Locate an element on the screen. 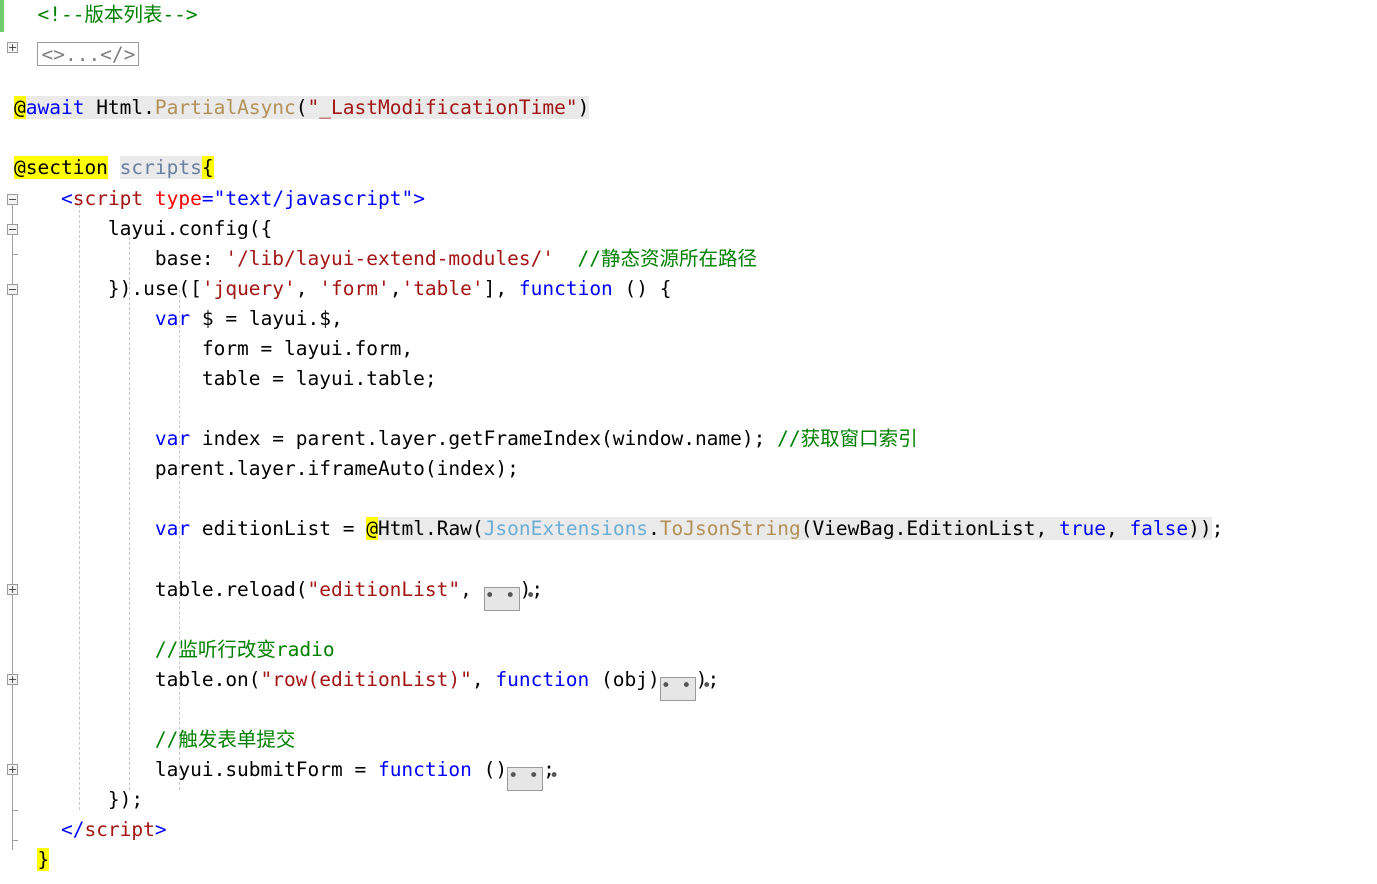 Image resolution: width=1377 pixels, height=884 pixels. line-iframe-auto: parent.layer.iframeAuto(index); is located at coordinates (688, 469).